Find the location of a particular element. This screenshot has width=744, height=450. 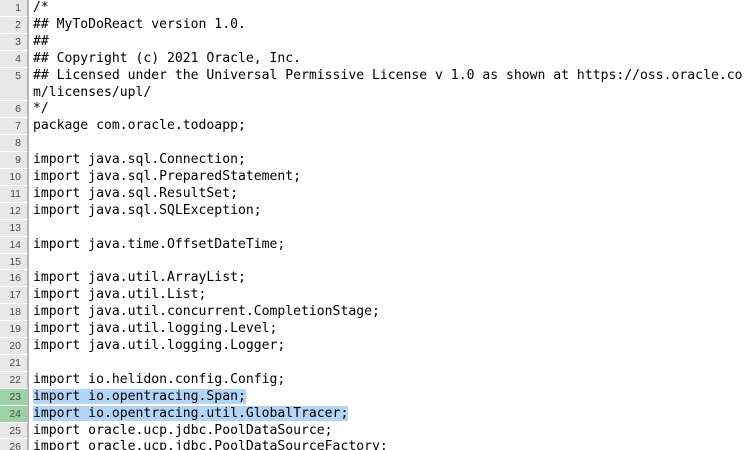

code-line: 4 ## Copyright (c) 2021 Oracle, Inc. is located at coordinates (372, 59).